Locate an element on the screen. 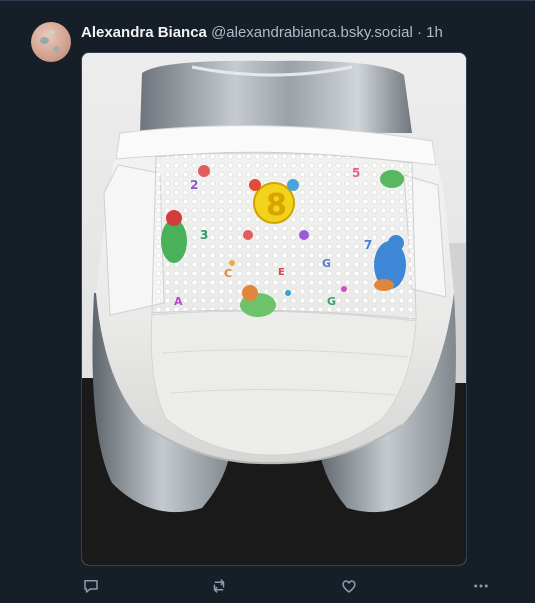  avatar is located at coordinates (51, 42).